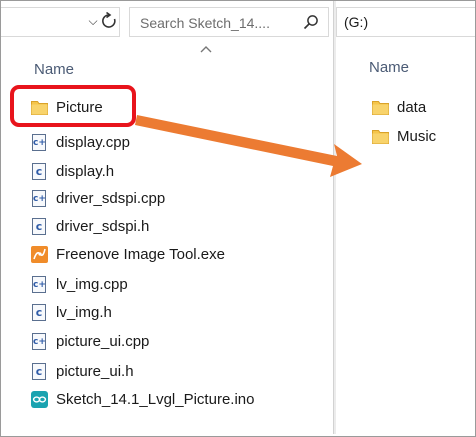  What do you see at coordinates (93, 21) in the screenshot?
I see `chevron-down-icon: ⌵` at bounding box center [93, 21].